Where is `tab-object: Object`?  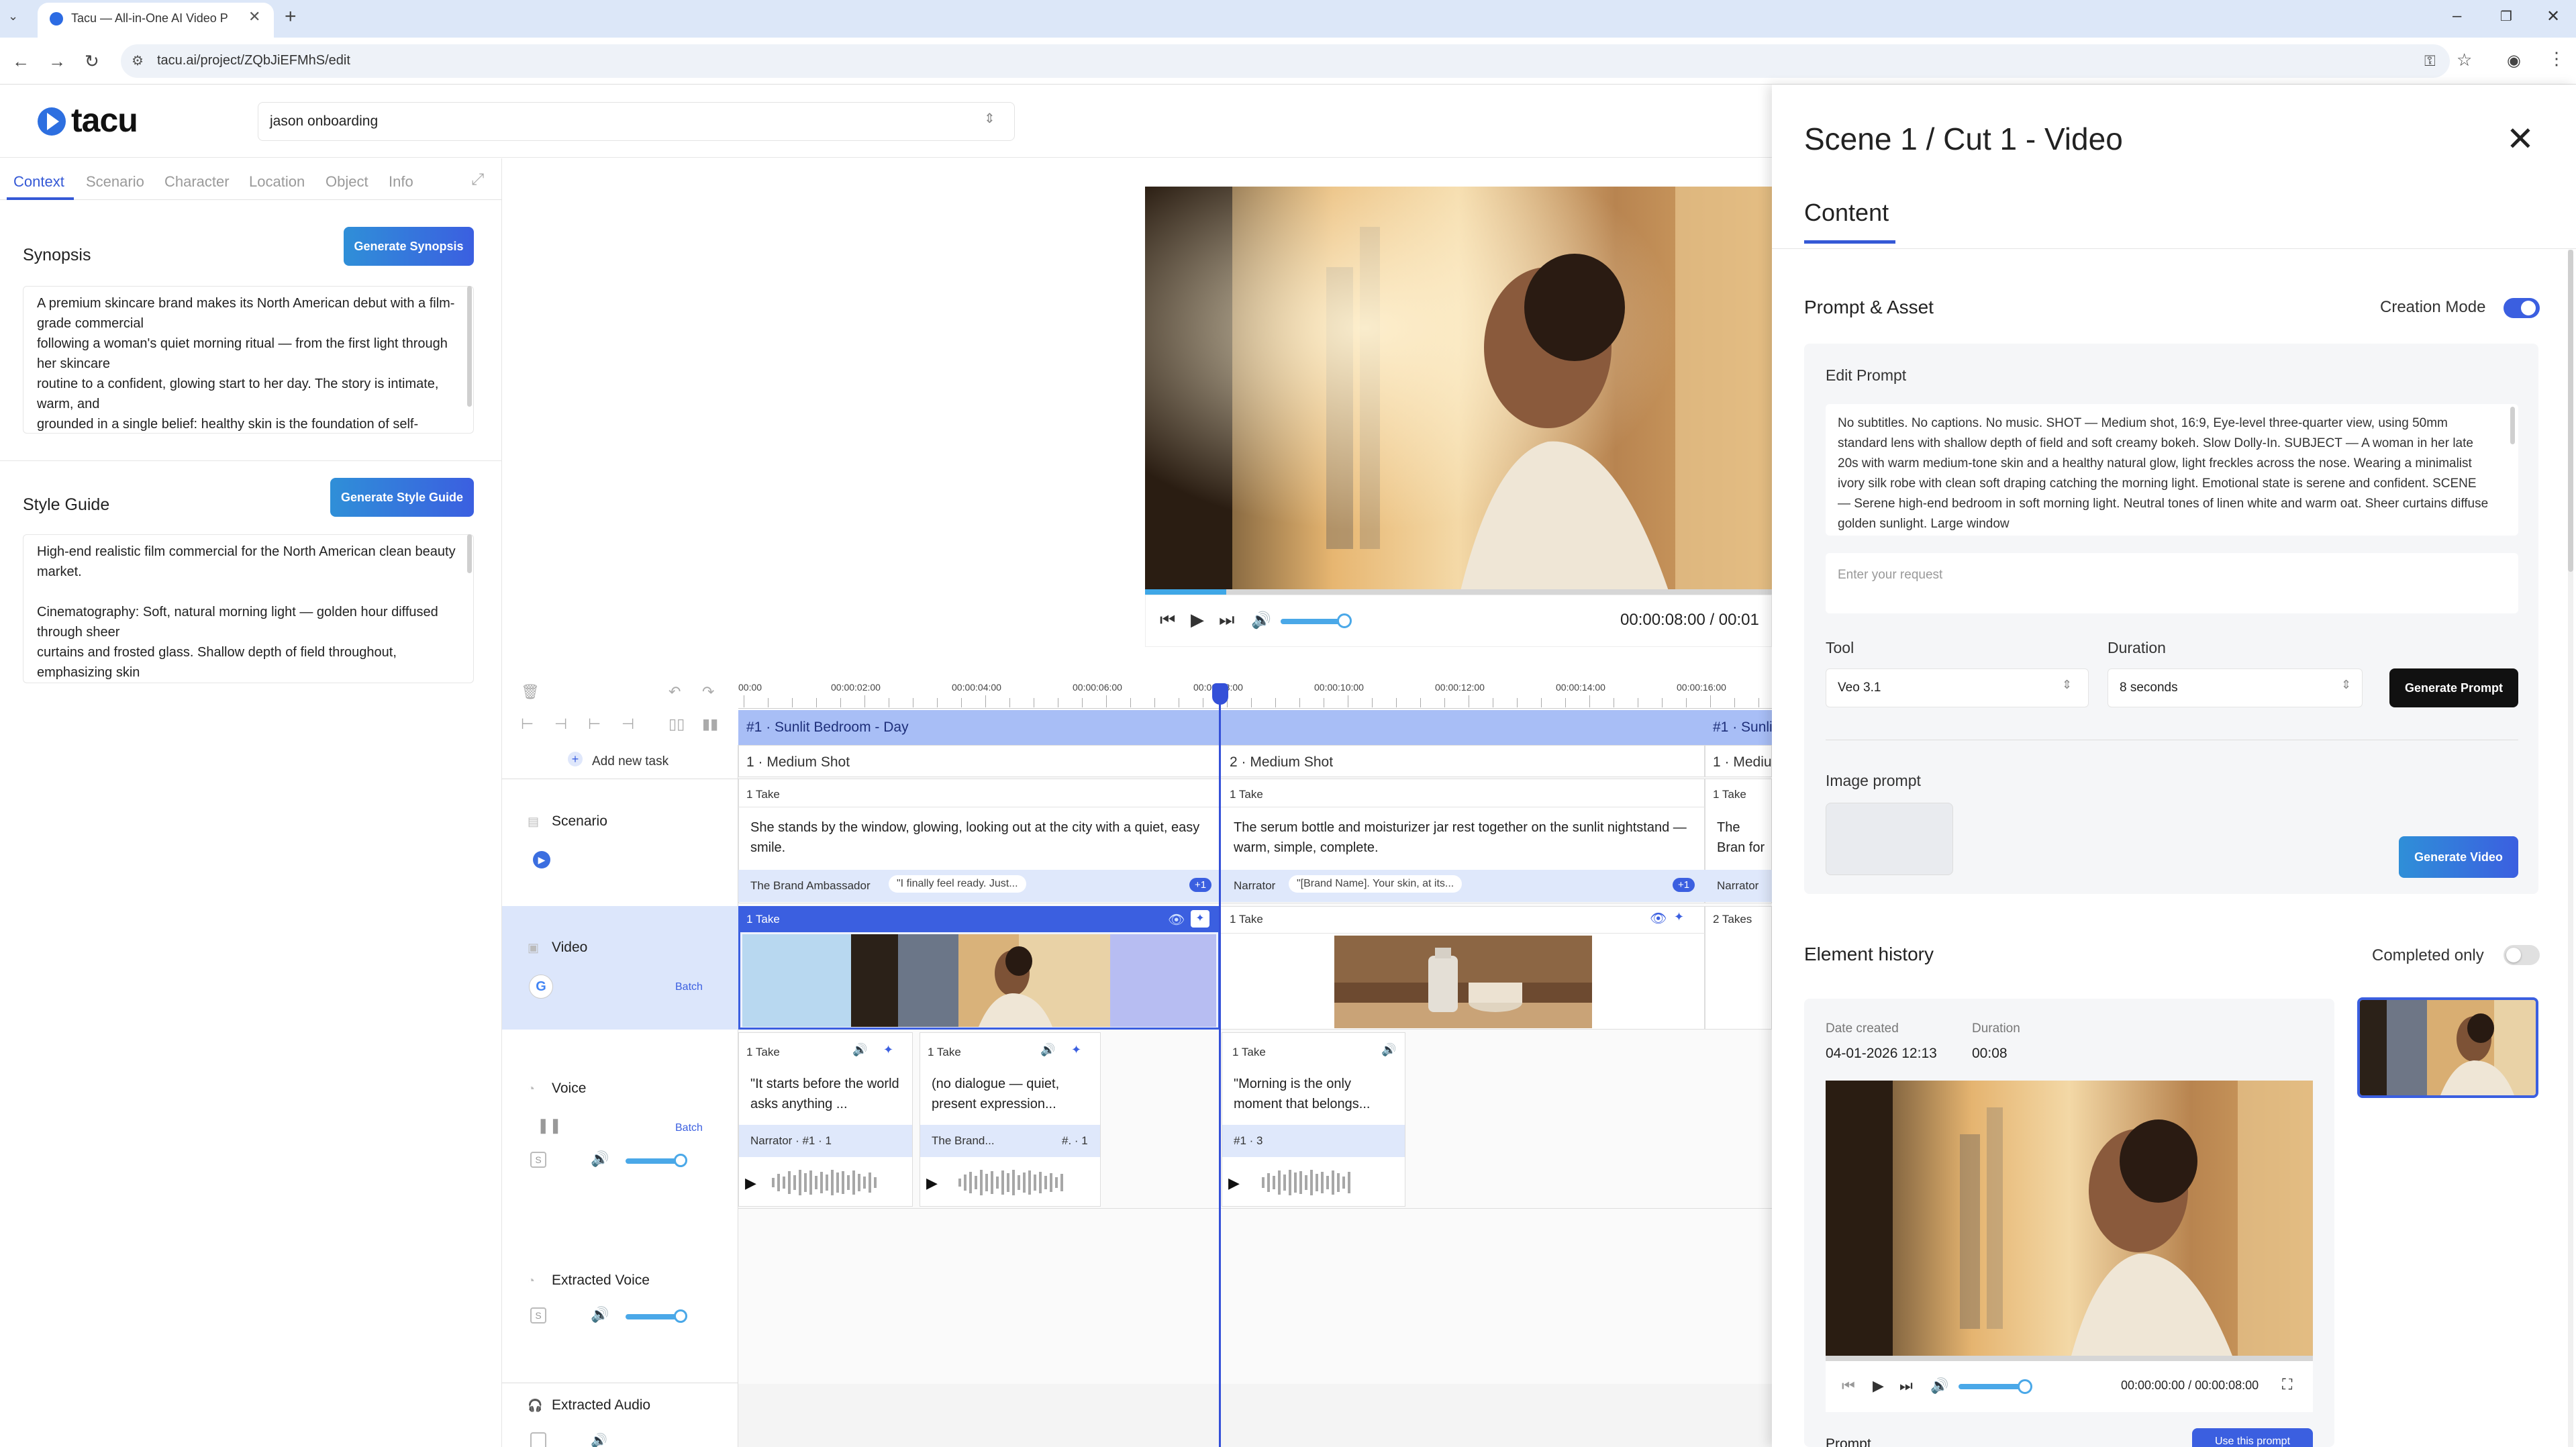 tab-object: Object is located at coordinates (347, 182).